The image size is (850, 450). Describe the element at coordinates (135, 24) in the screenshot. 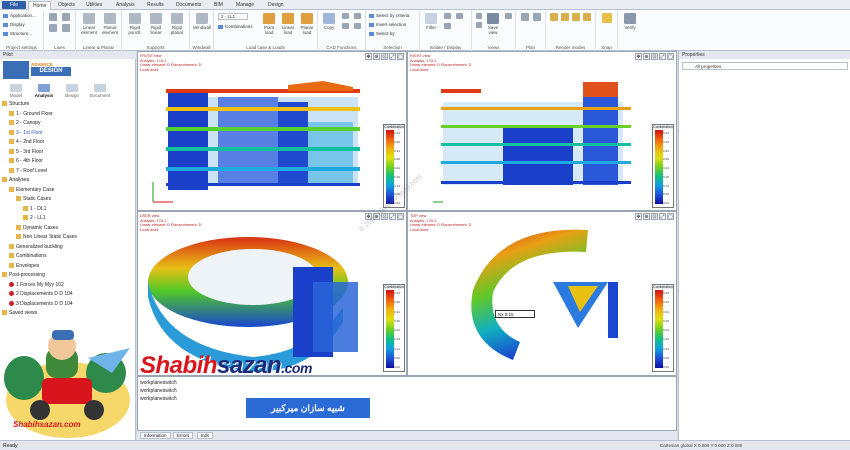

I see `rigid-punctual-support-button: Rigid punctl.` at that location.